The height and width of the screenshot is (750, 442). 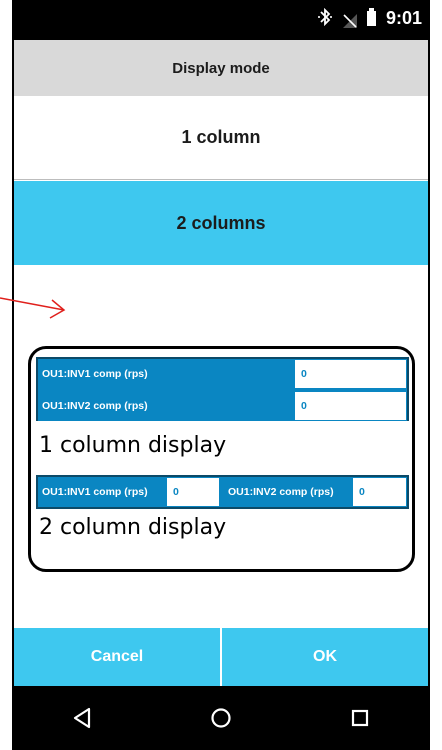 What do you see at coordinates (349, 20) in the screenshot?
I see `no-signal-icon` at bounding box center [349, 20].